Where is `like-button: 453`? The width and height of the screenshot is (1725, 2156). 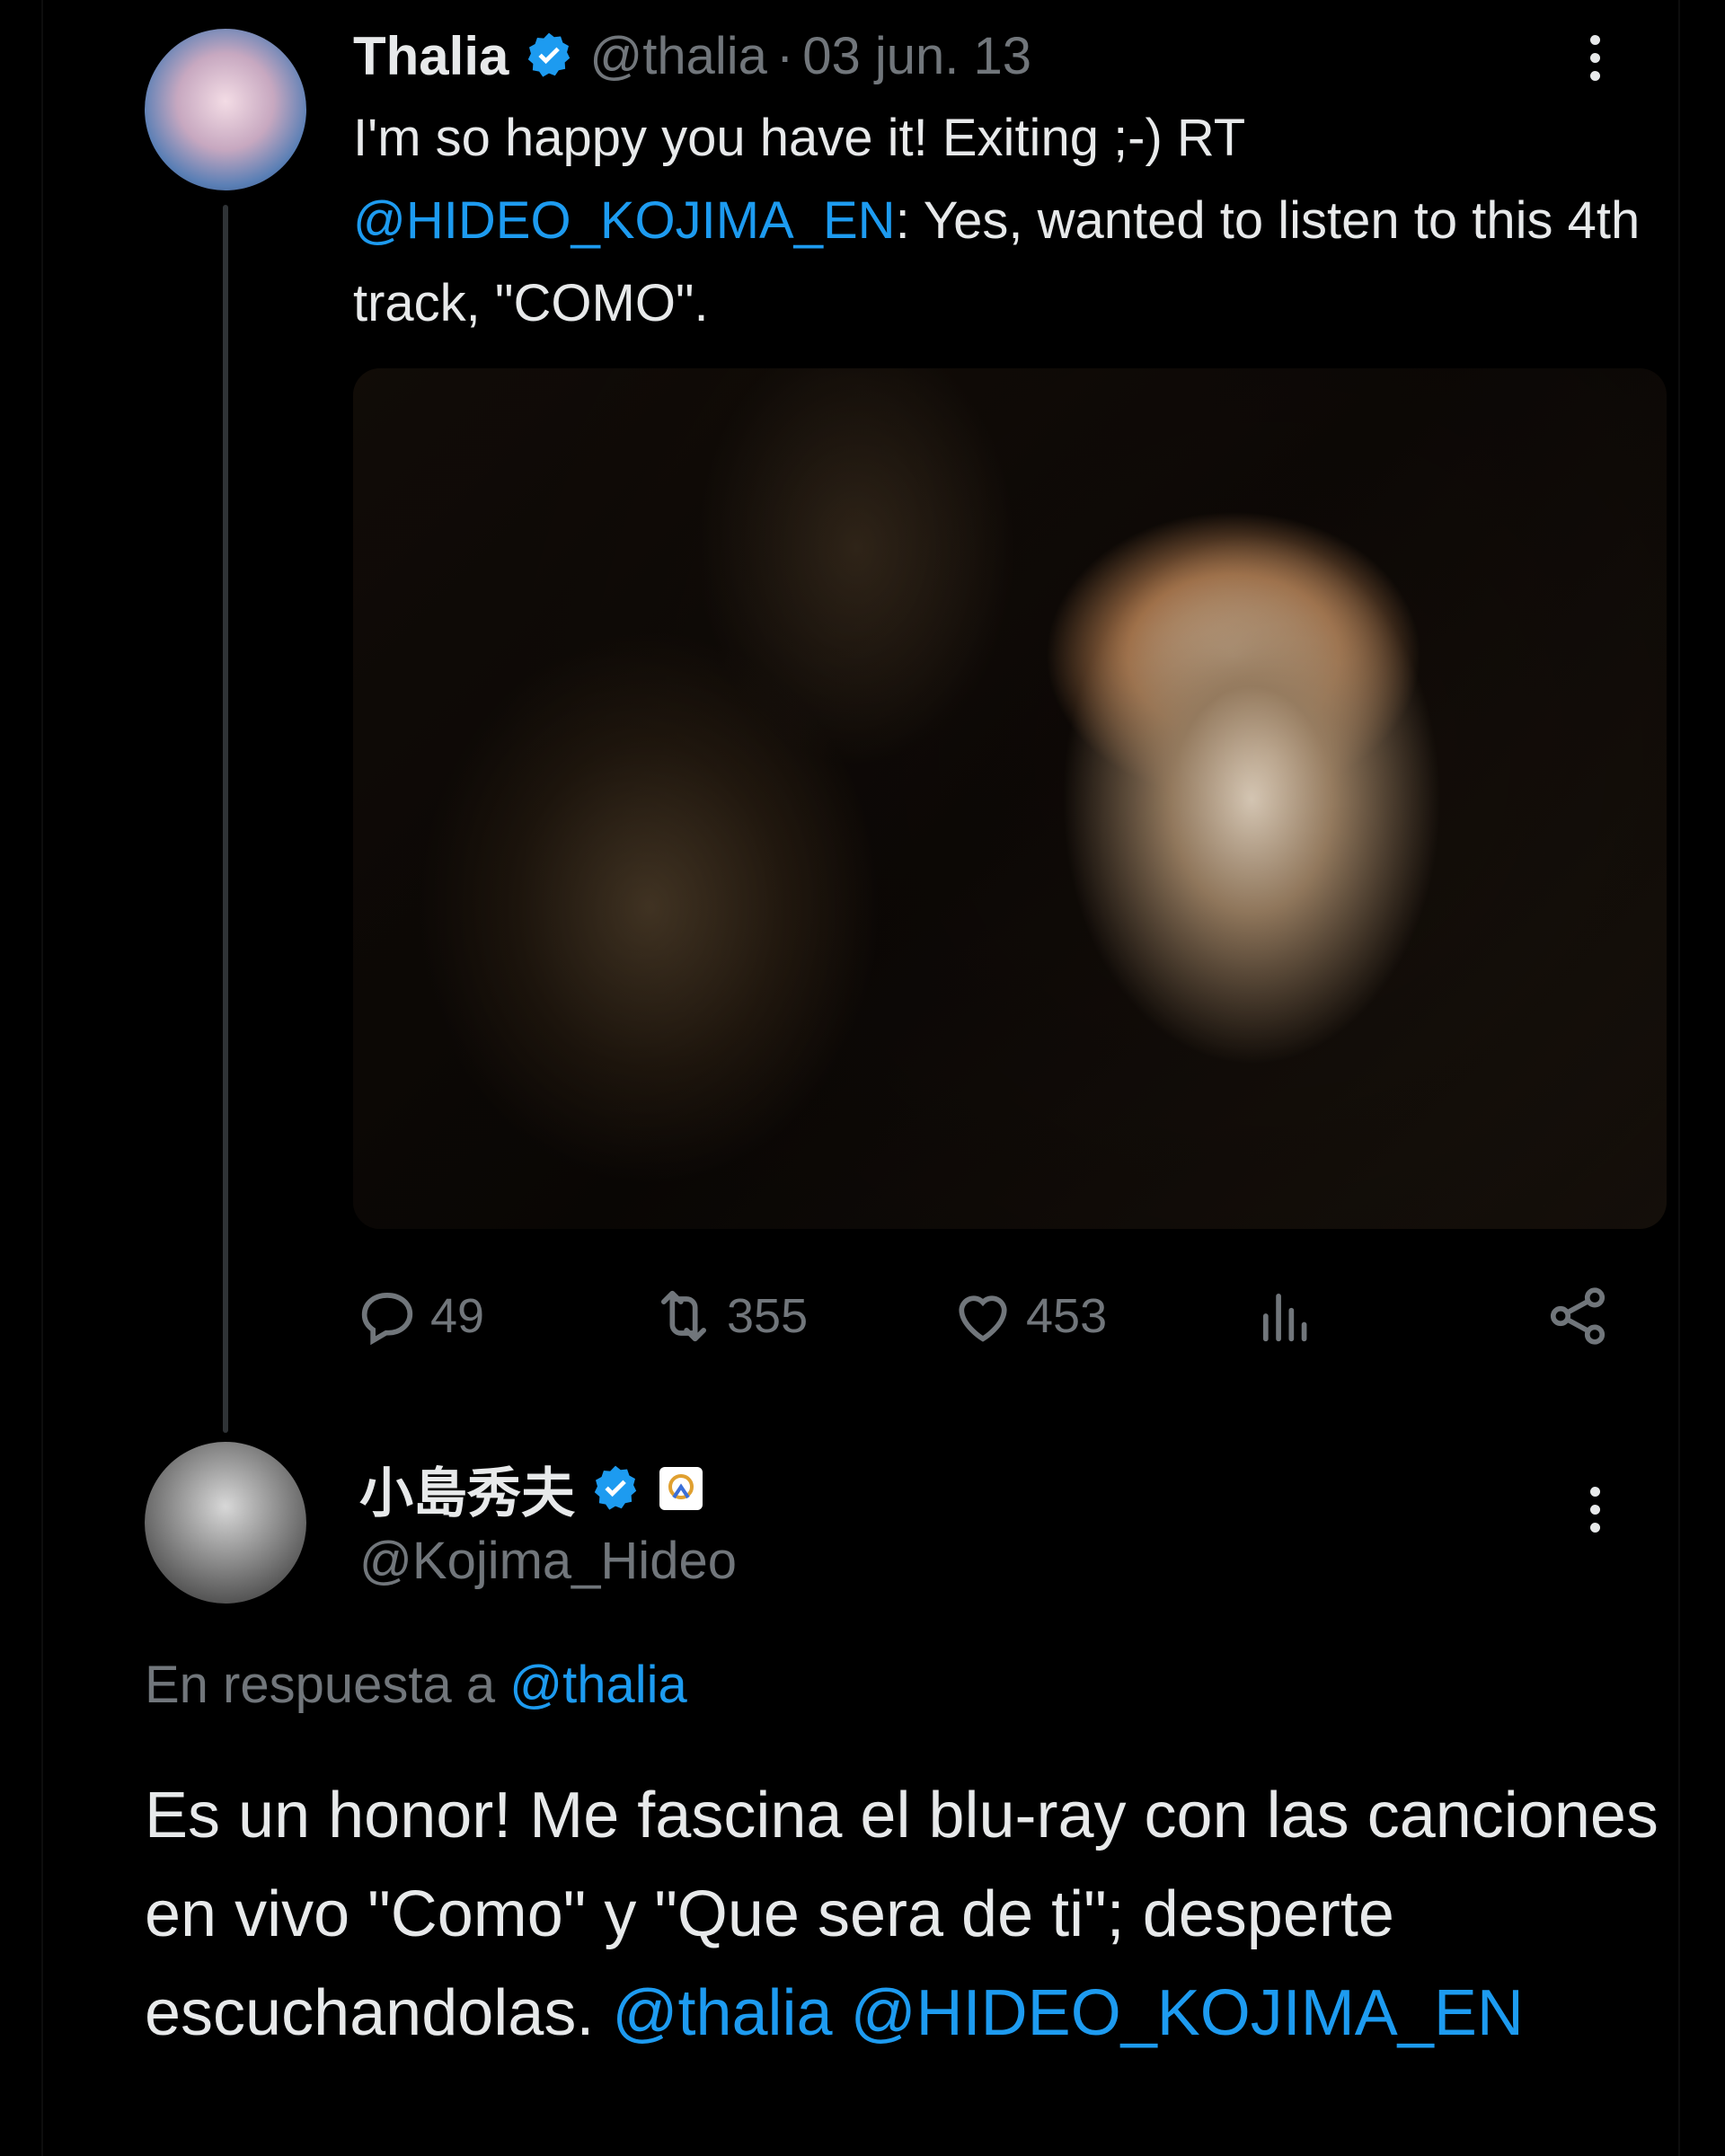 like-button: 453 is located at coordinates (1028, 1316).